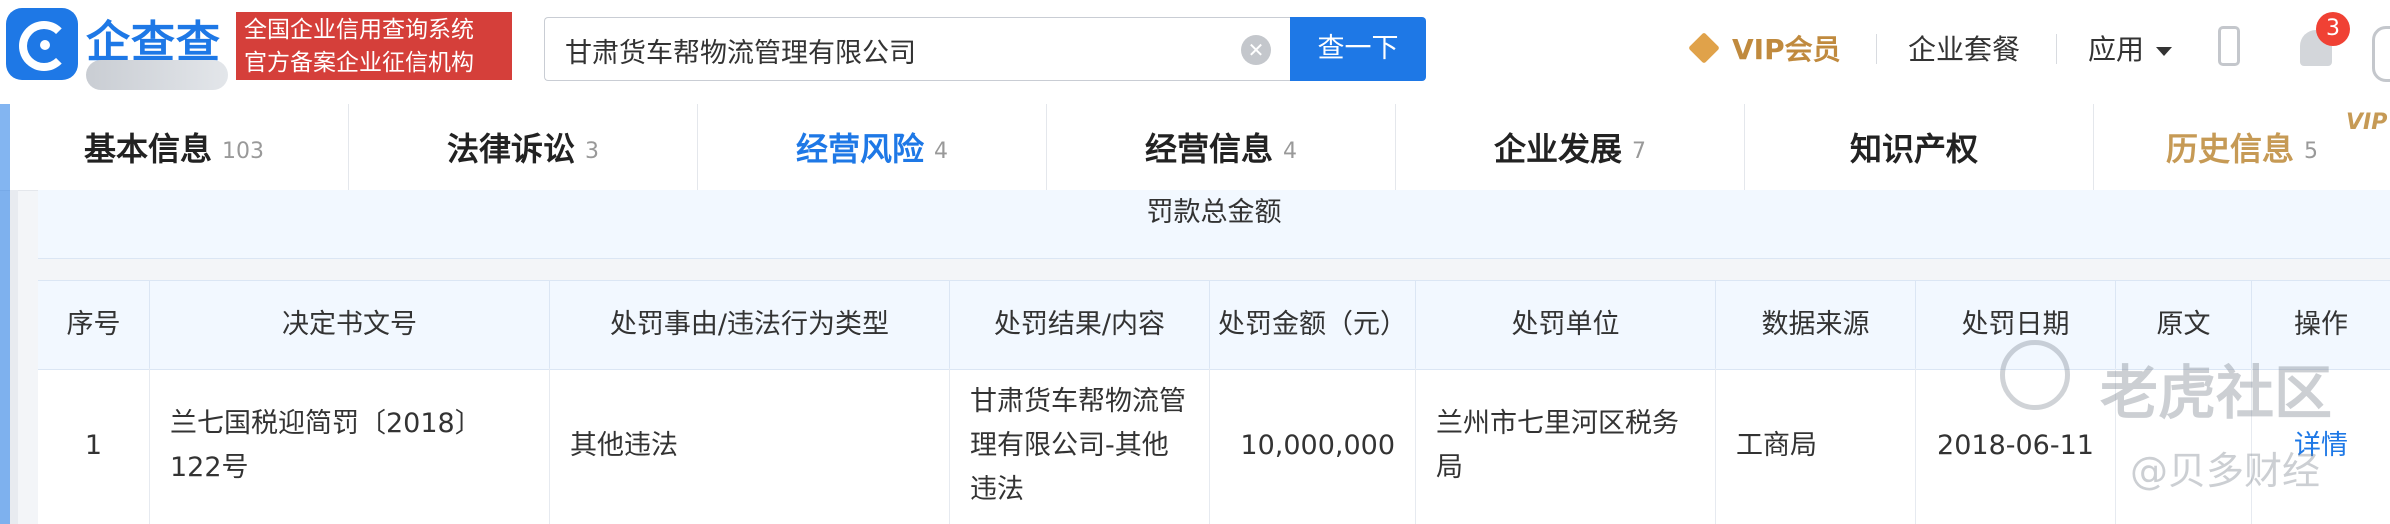 The image size is (2390, 524). What do you see at coordinates (359, 63) in the screenshot?
I see `slogan-line-2: 官方备案企业征信机构` at bounding box center [359, 63].